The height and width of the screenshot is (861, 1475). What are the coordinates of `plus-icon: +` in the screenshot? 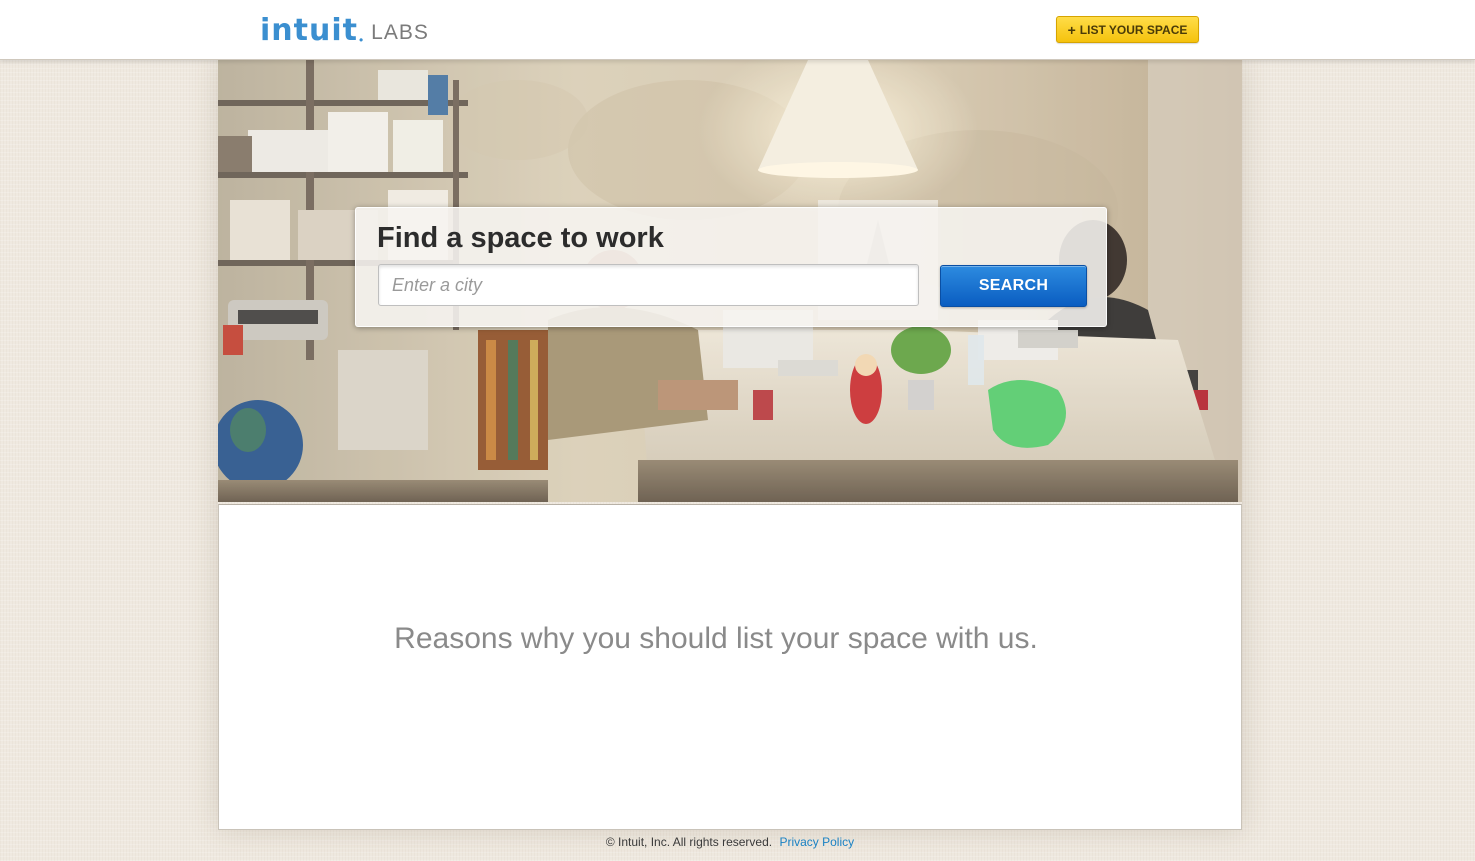 It's located at (1071, 29).